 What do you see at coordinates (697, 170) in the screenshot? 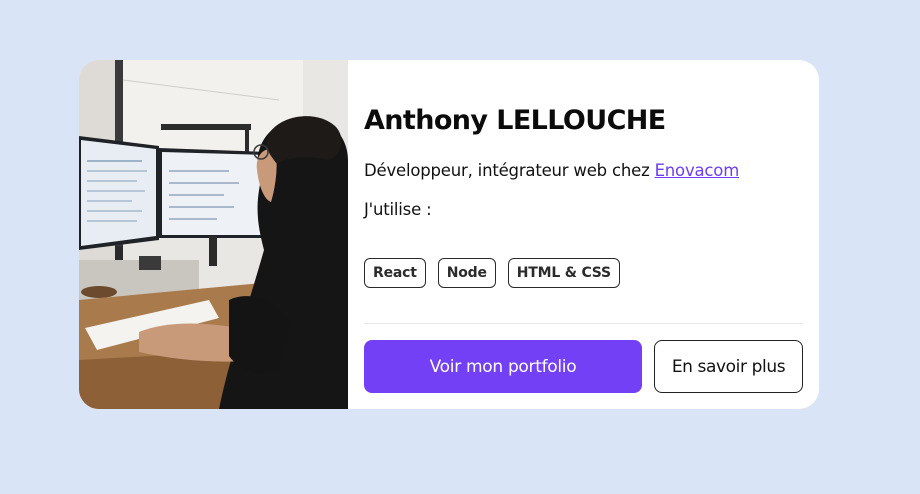
I see `company-link: Enovacom` at bounding box center [697, 170].